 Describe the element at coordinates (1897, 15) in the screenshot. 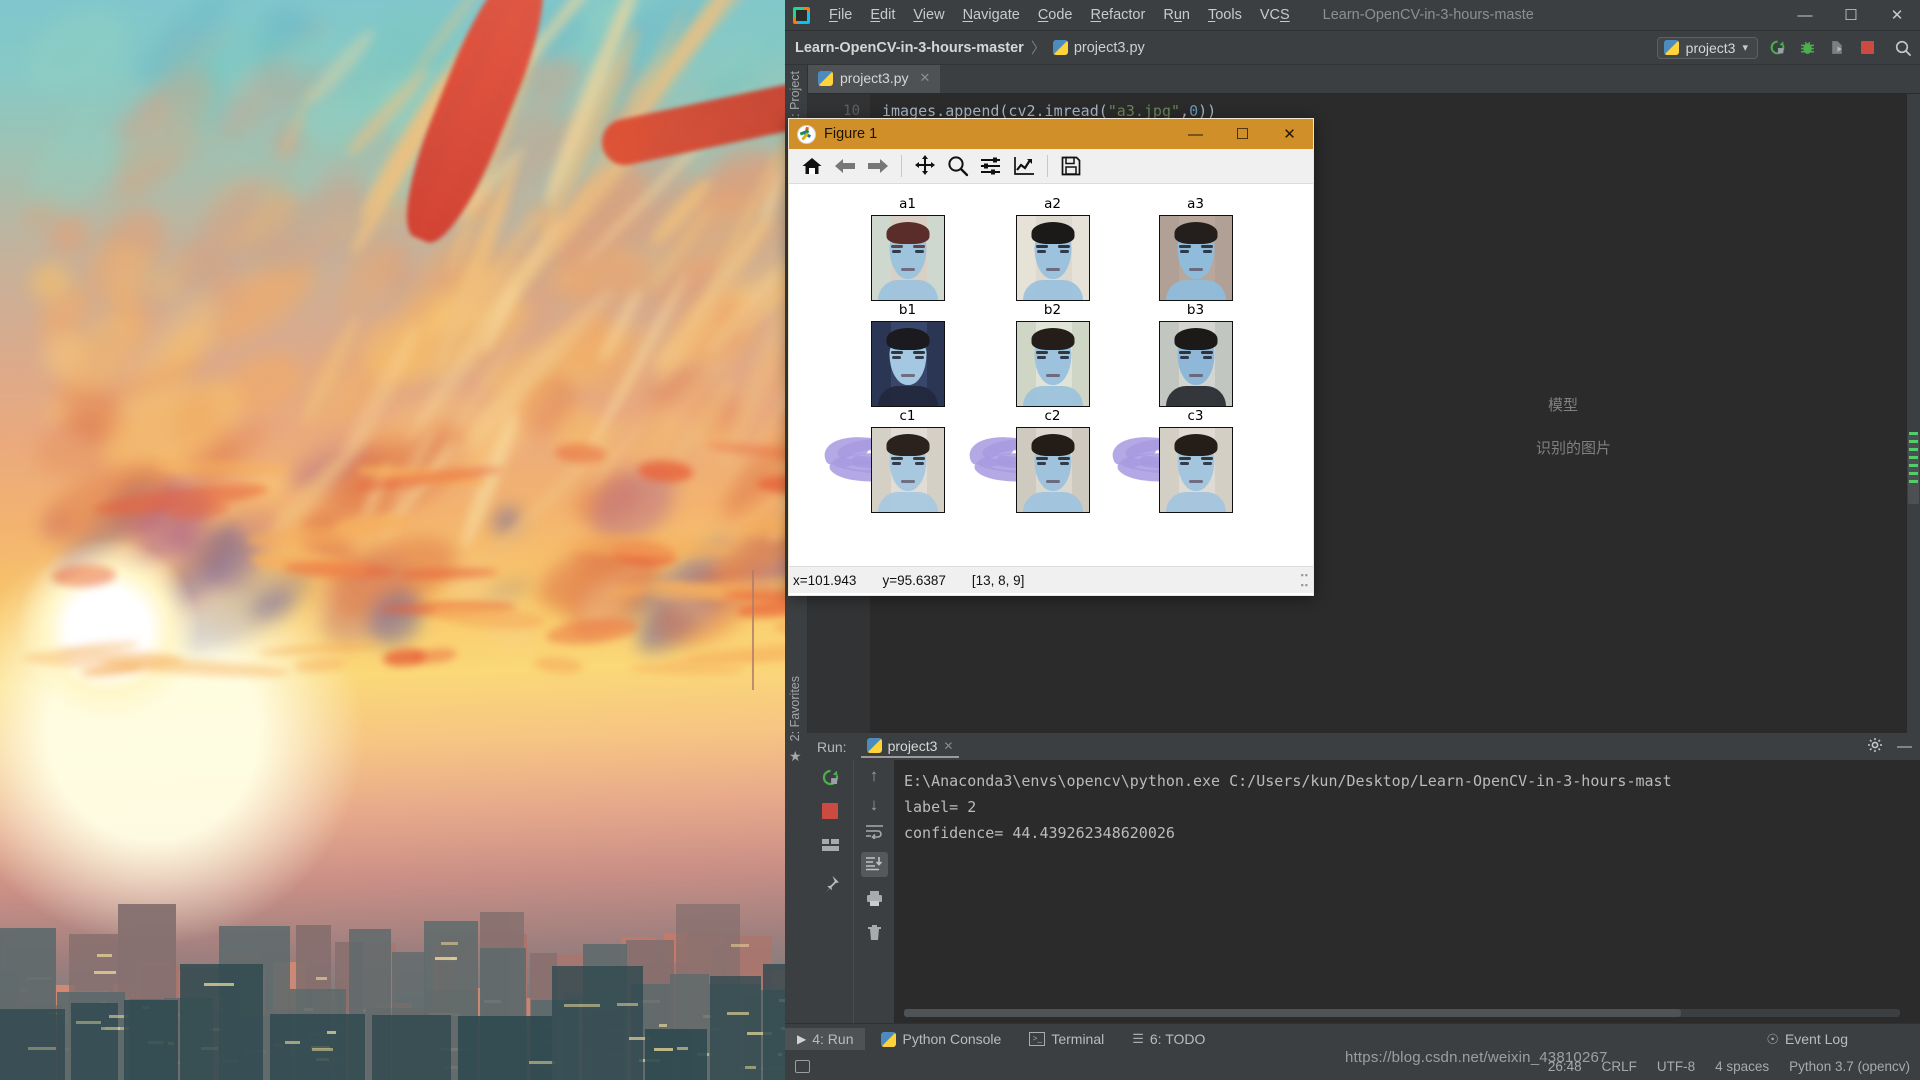

I see `close-button: ✕` at that location.